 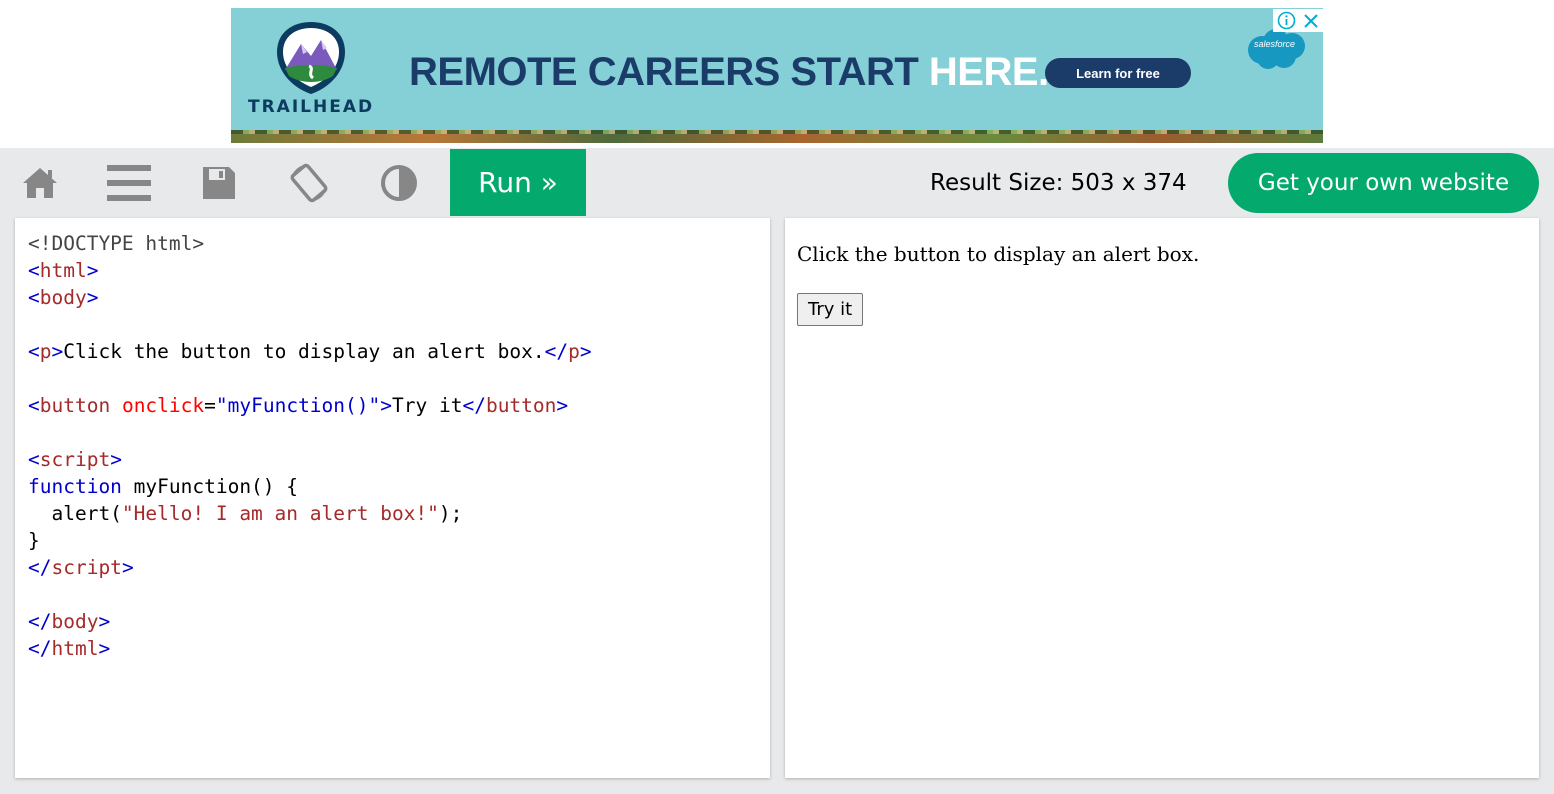 What do you see at coordinates (129, 183) in the screenshot?
I see `menu-icon` at bounding box center [129, 183].